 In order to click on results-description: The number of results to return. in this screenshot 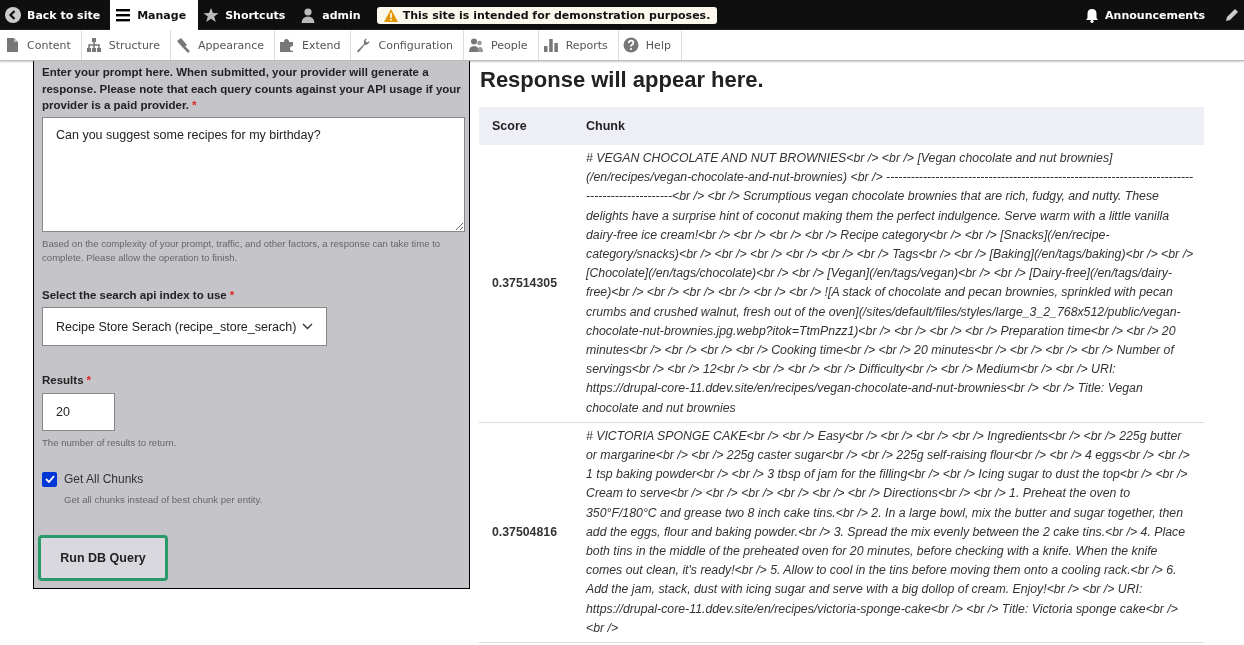, I will do `click(110, 442)`.